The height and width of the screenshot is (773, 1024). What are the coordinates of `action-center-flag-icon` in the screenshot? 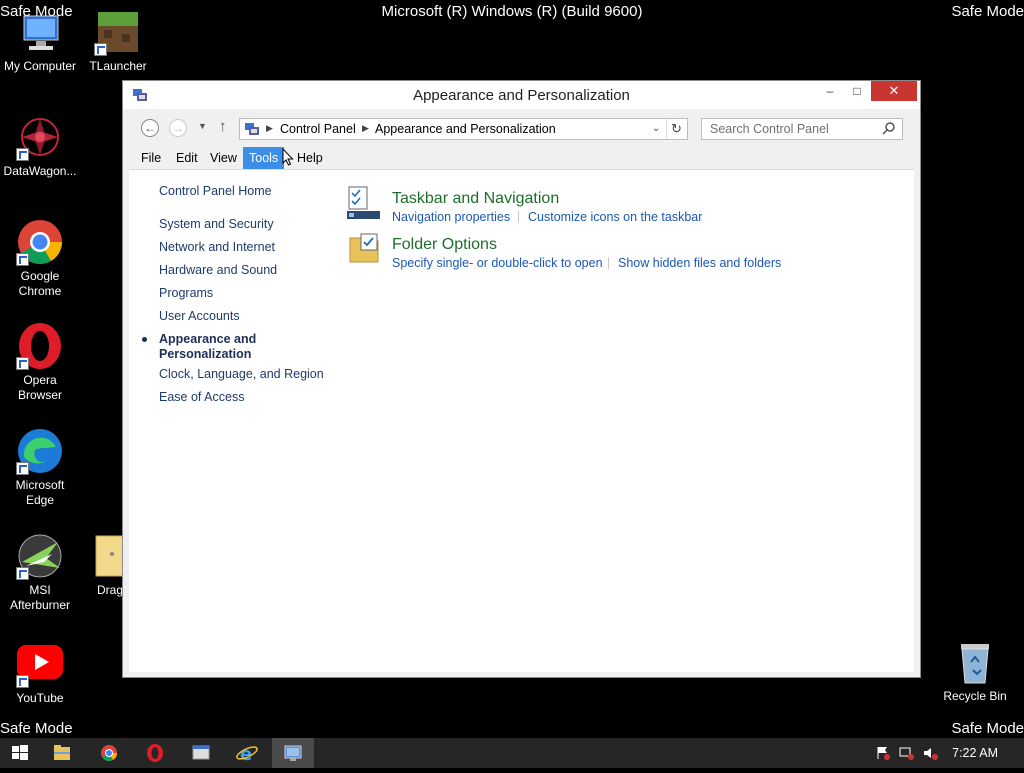 It's located at (883, 753).